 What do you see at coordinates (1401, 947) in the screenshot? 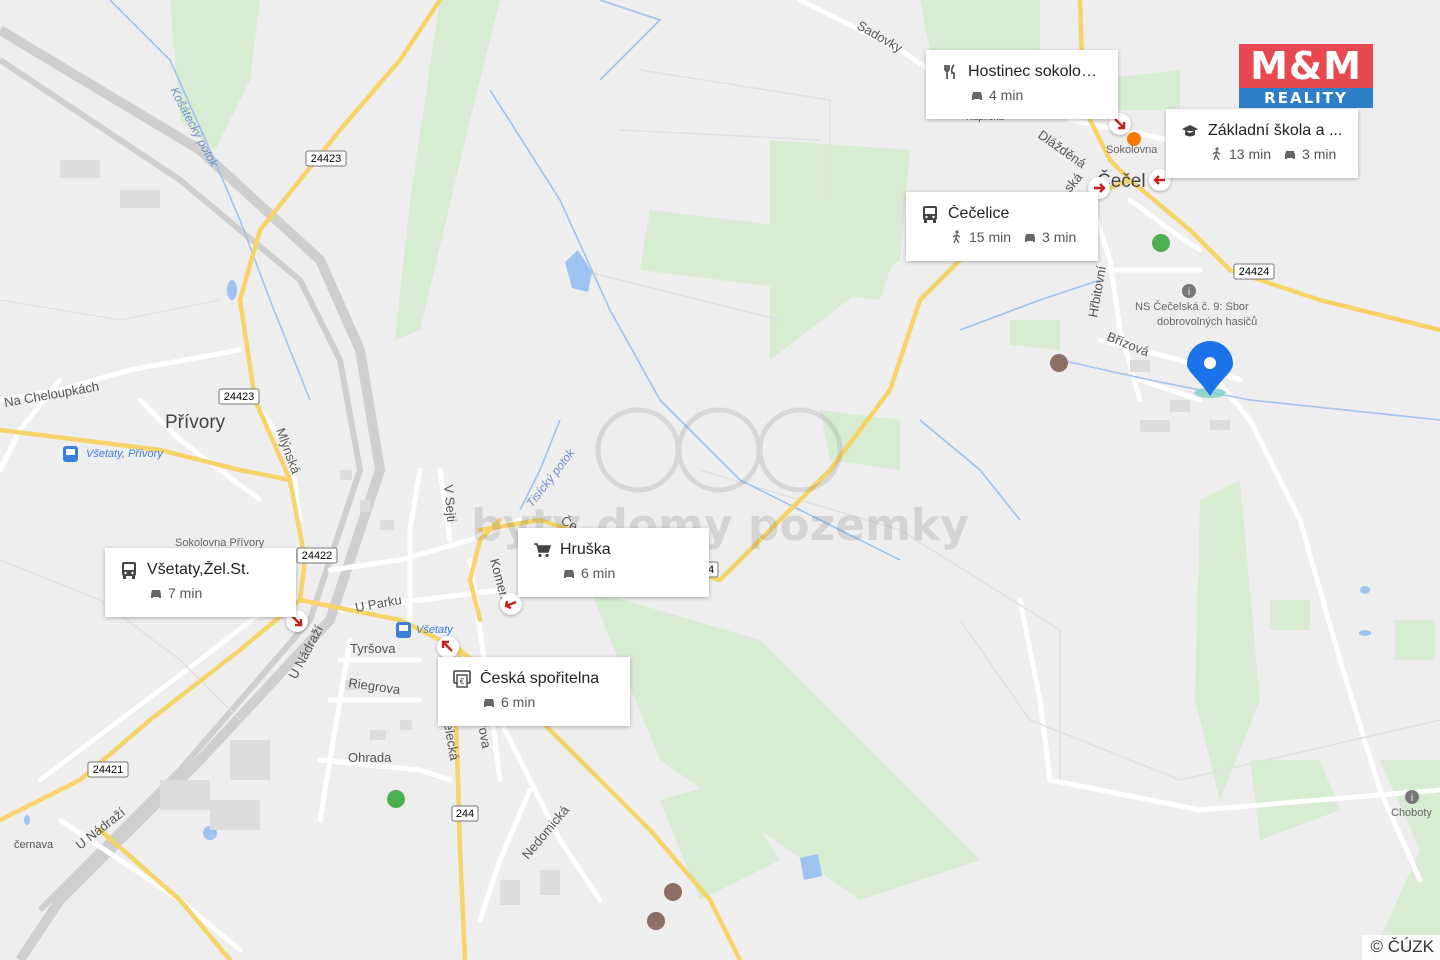
I see `map-copyright: © ČÚZK` at bounding box center [1401, 947].